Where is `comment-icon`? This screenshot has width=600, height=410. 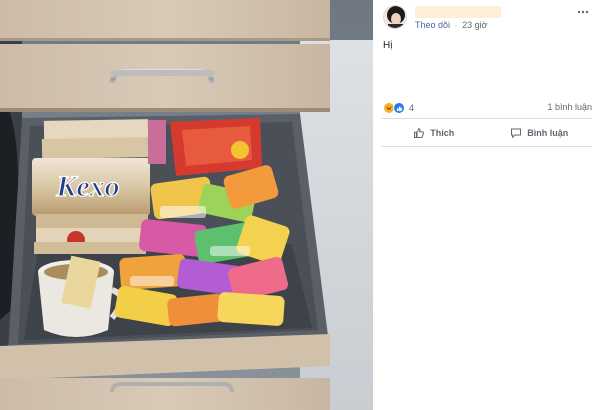
comment-icon is located at coordinates (516, 133).